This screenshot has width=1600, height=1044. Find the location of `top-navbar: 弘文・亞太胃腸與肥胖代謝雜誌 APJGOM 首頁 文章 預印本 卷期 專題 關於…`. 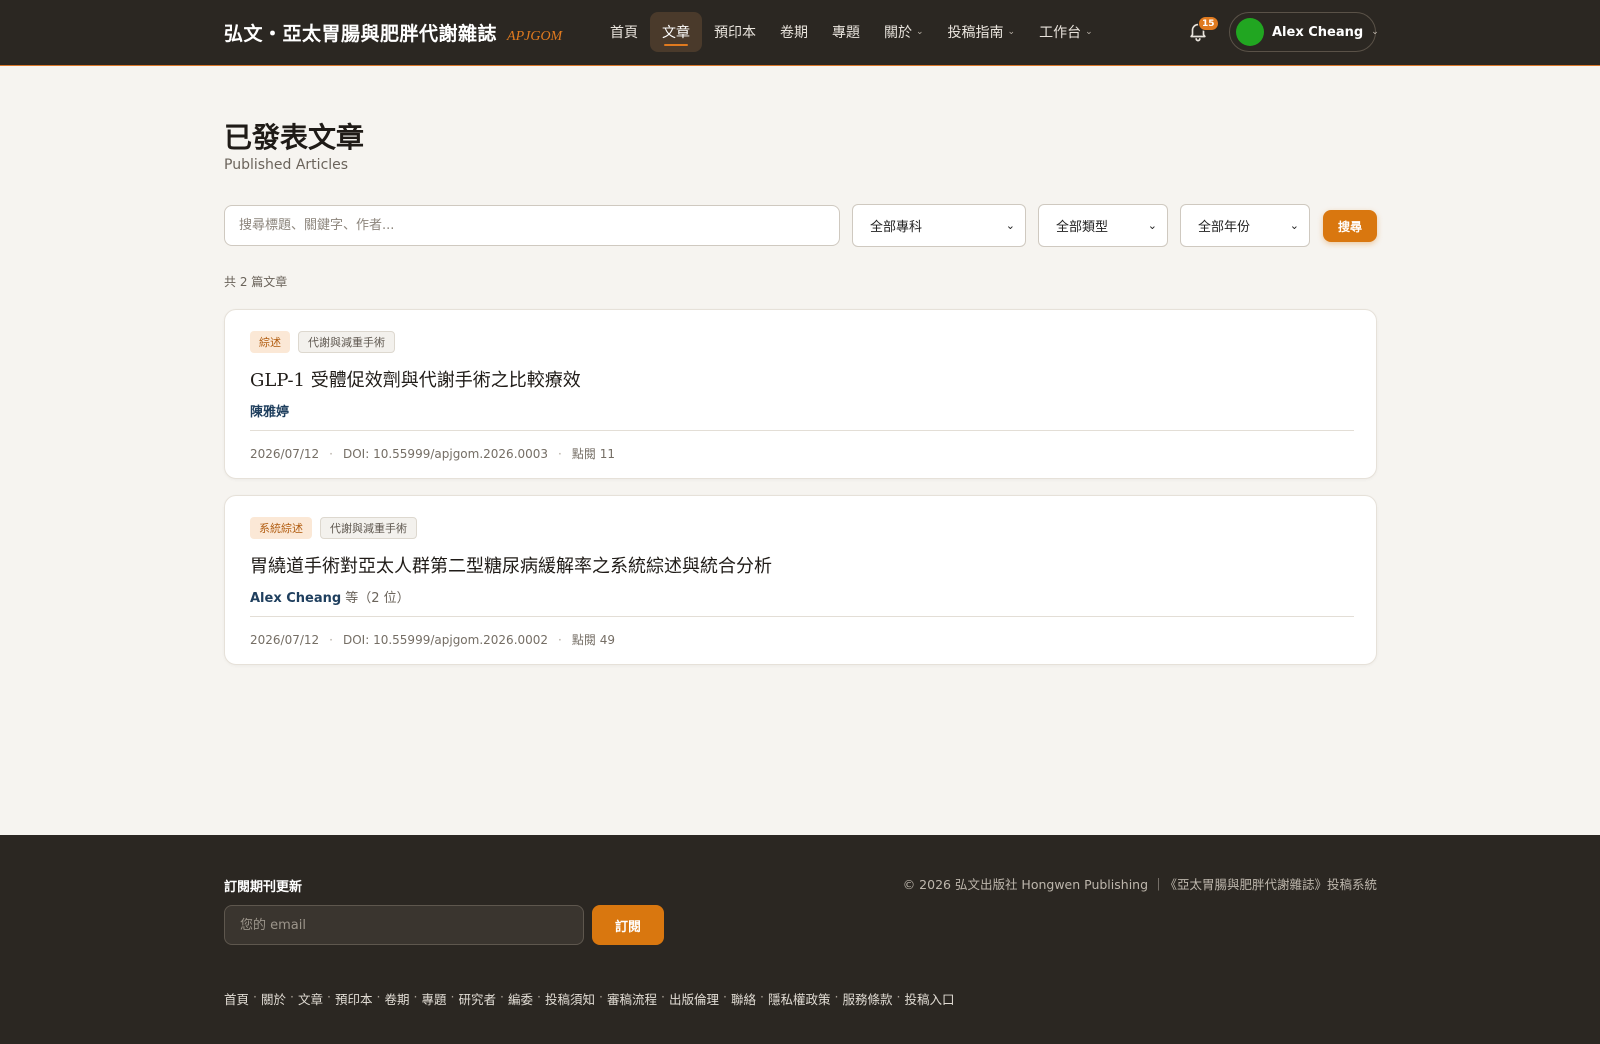

top-navbar: 弘文・亞太胃腸與肥胖代謝雜誌 APJGOM 首頁 文章 預印本 卷期 專題 關於… is located at coordinates (800, 33).